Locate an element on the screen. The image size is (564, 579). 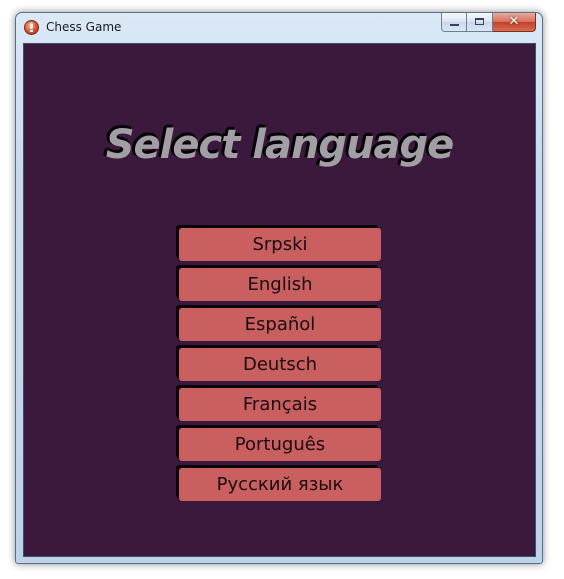
page-title: Select language is located at coordinates (280, 145).